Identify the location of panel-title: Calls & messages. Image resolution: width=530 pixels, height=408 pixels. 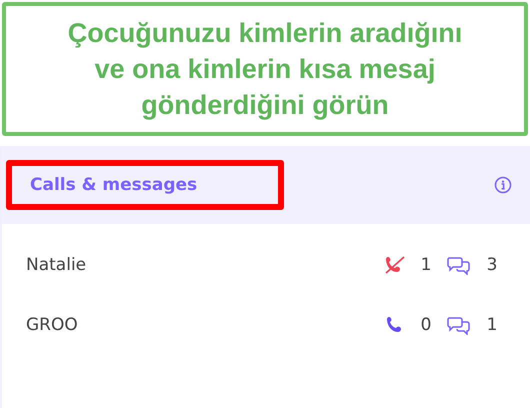
(145, 185).